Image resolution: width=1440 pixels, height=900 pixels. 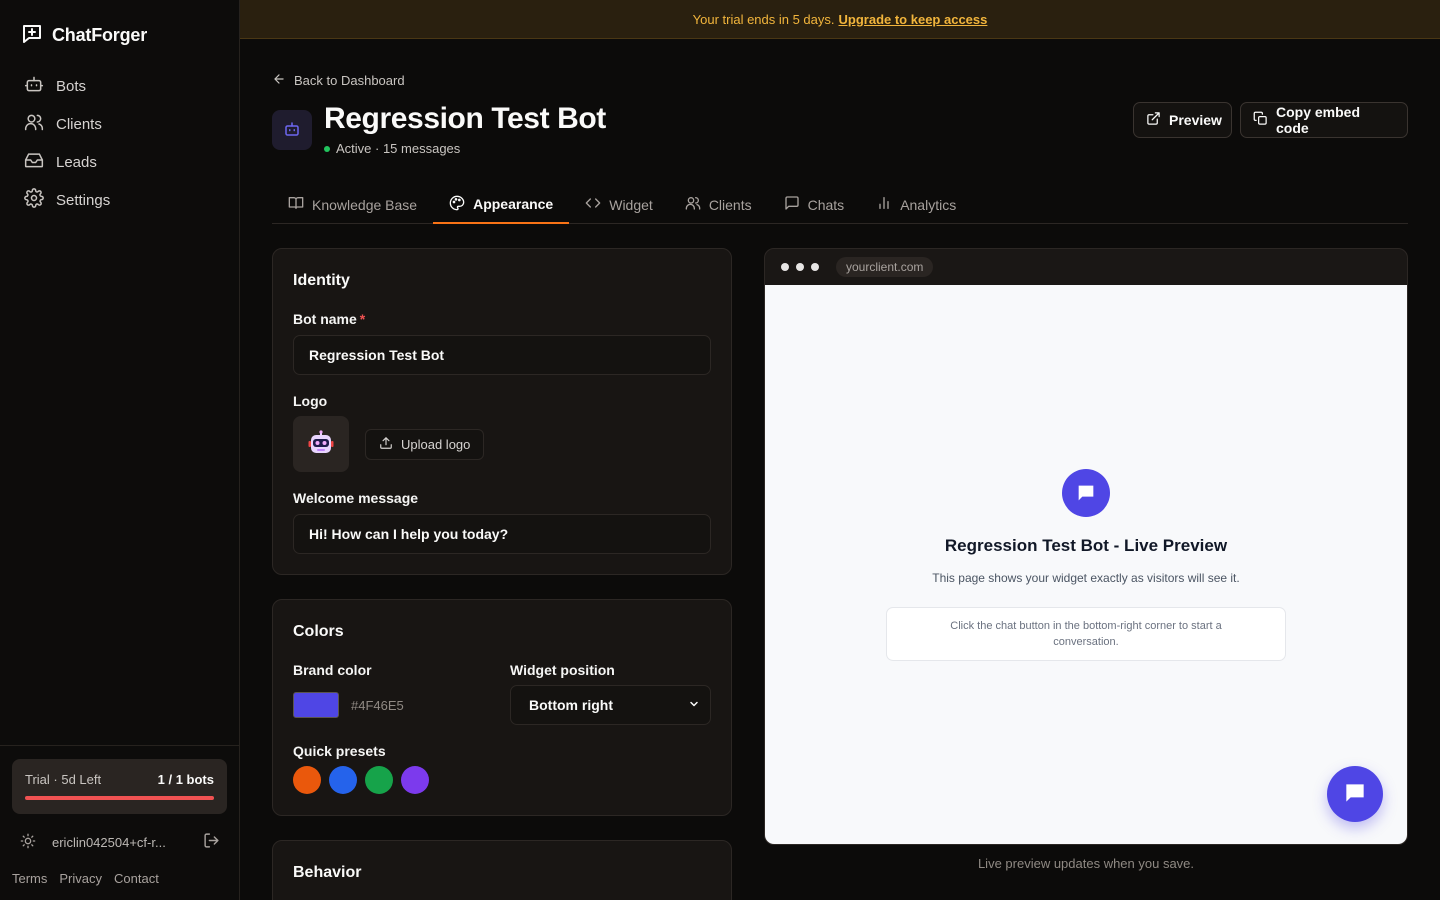 What do you see at coordinates (321, 280) in the screenshot?
I see `identity-title: Identity` at bounding box center [321, 280].